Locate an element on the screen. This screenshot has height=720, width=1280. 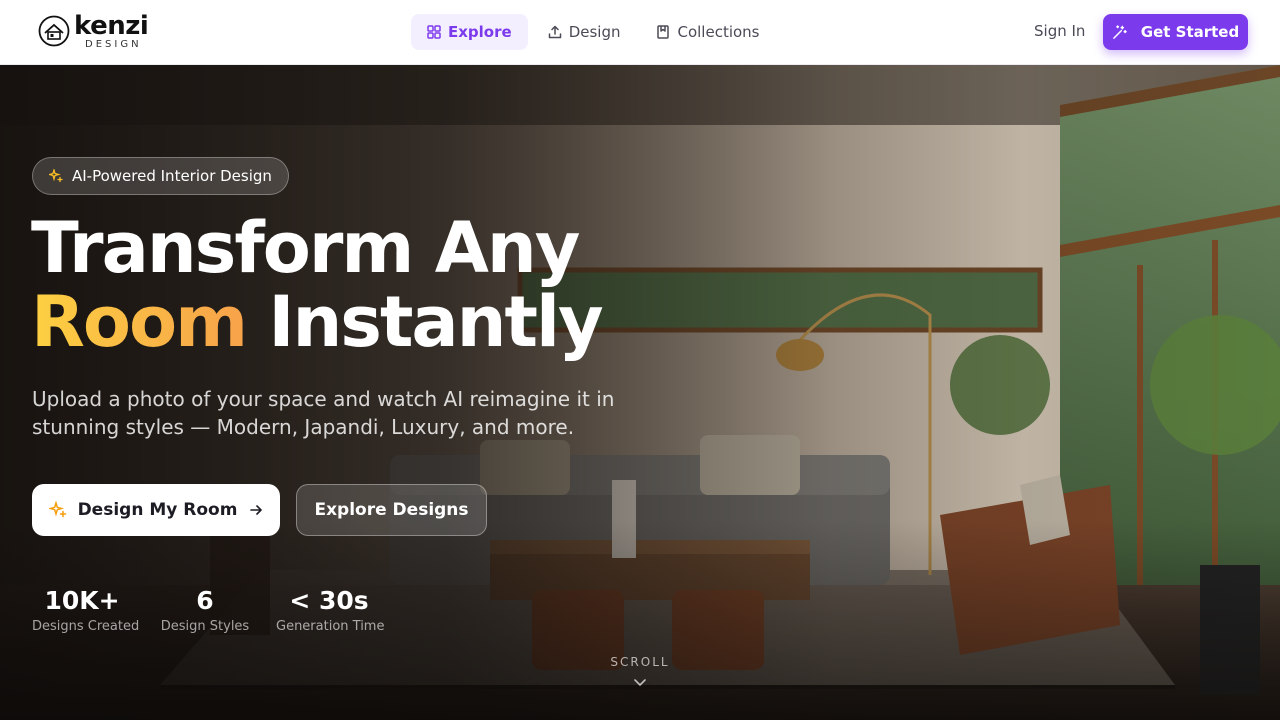
tab-design: Design is located at coordinates (584, 32).